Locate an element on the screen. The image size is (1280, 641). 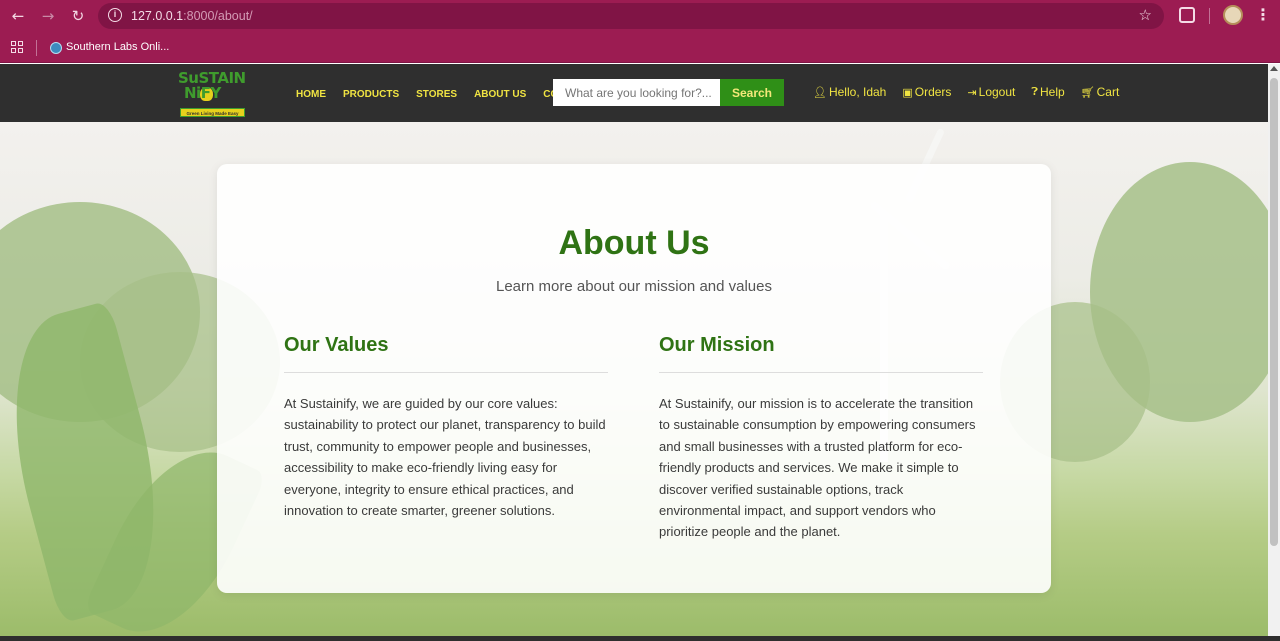
logout-icon: ⇥ is located at coordinates (972, 92).